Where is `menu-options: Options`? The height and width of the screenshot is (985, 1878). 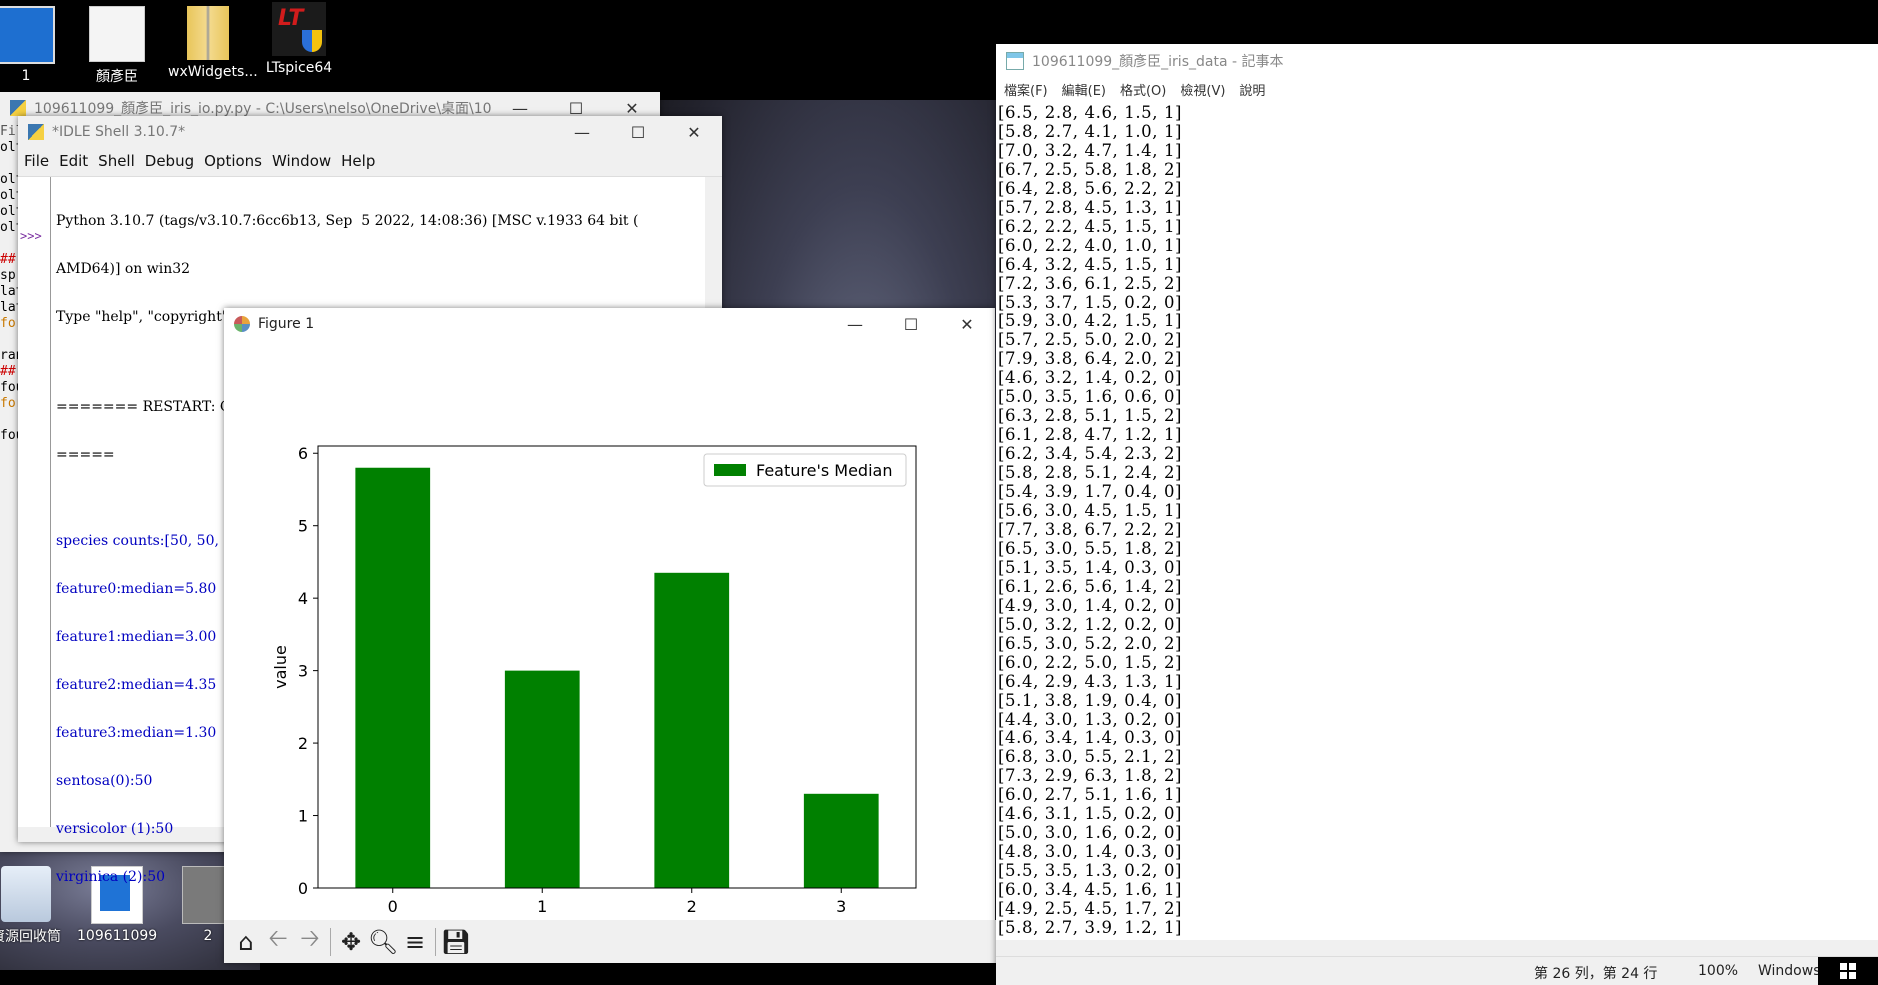 menu-options: Options is located at coordinates (233, 161).